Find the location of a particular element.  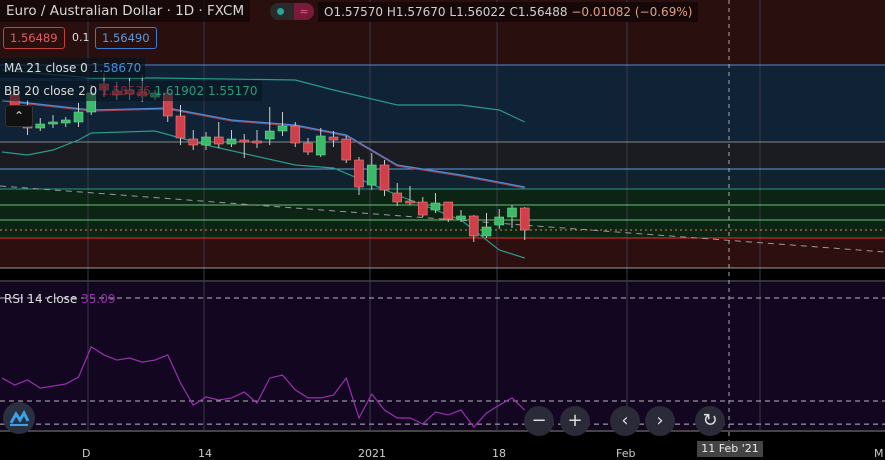

buy-button: 1.56490 is located at coordinates (126, 38).